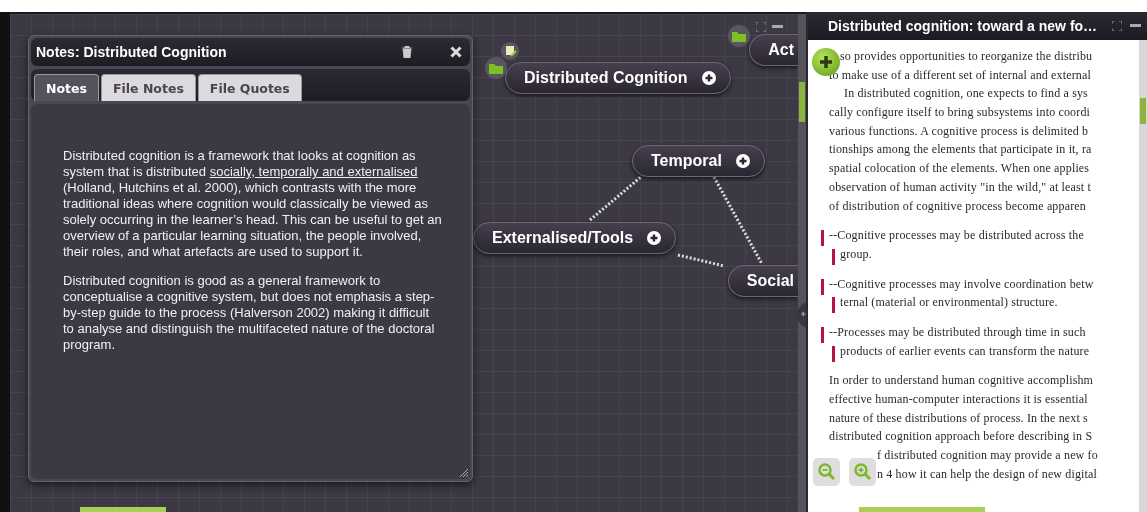 This screenshot has width=1147, height=512. What do you see at coordinates (959, 131) in the screenshot?
I see `document-line: various functions. A cognitive process is delimited b` at bounding box center [959, 131].